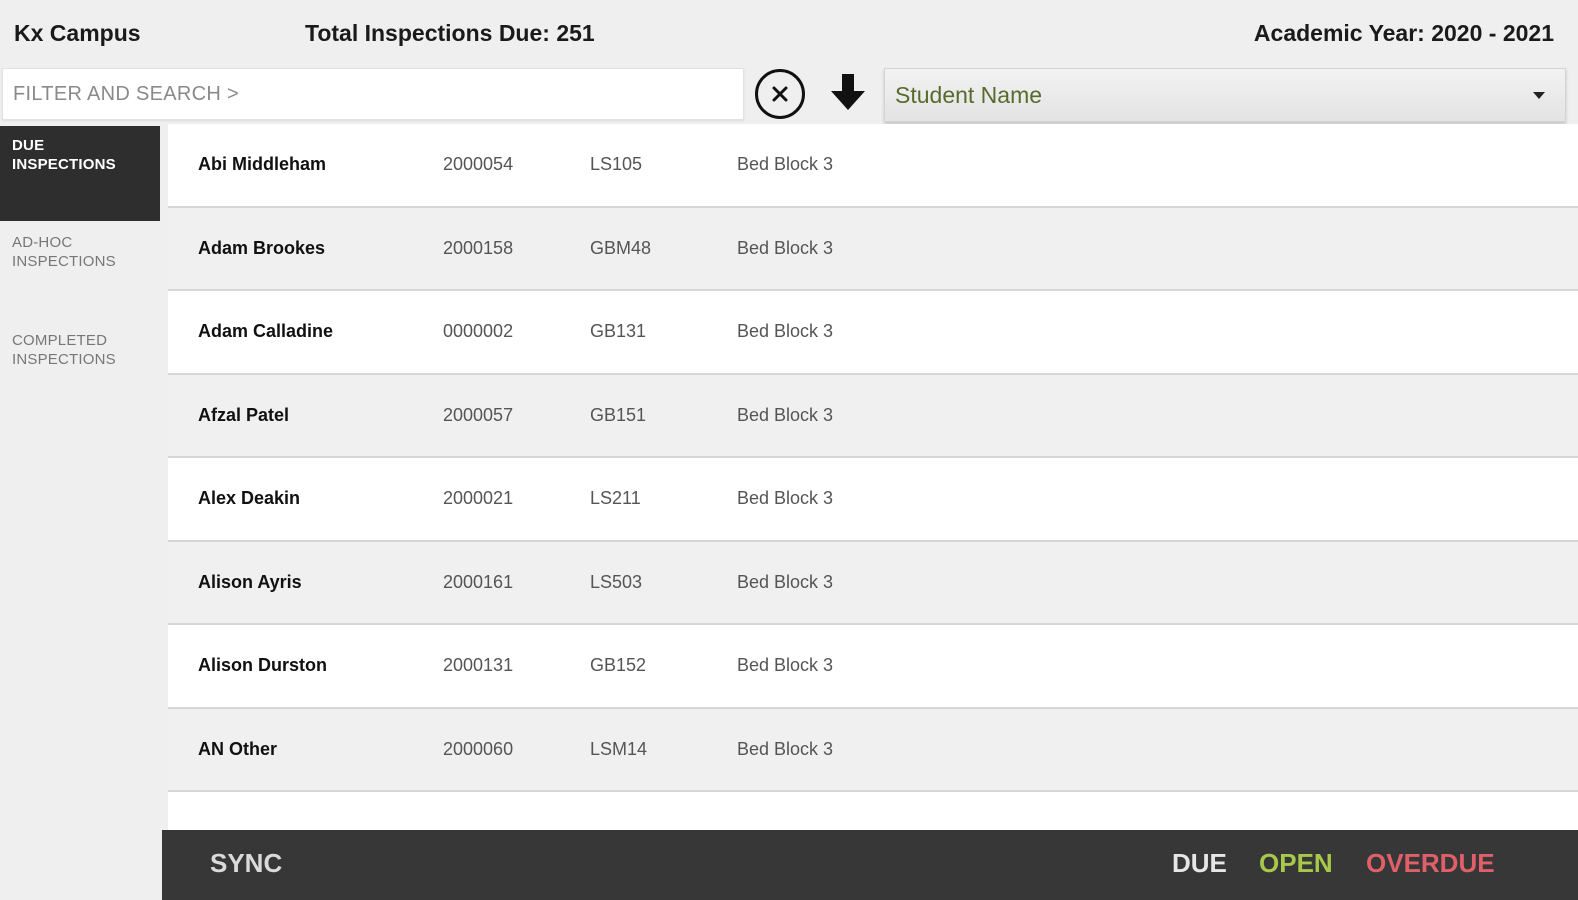 This screenshot has width=1578, height=900. I want to click on filter-search-input, so click(373, 94).